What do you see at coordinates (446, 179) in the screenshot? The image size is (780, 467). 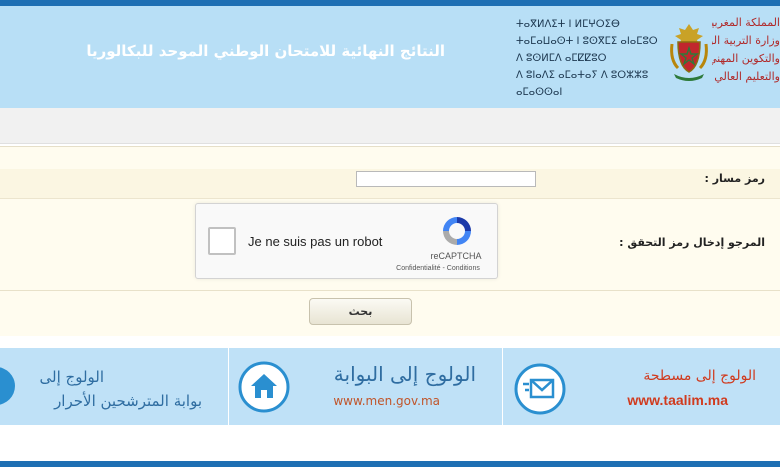 I see `massar-input` at bounding box center [446, 179].